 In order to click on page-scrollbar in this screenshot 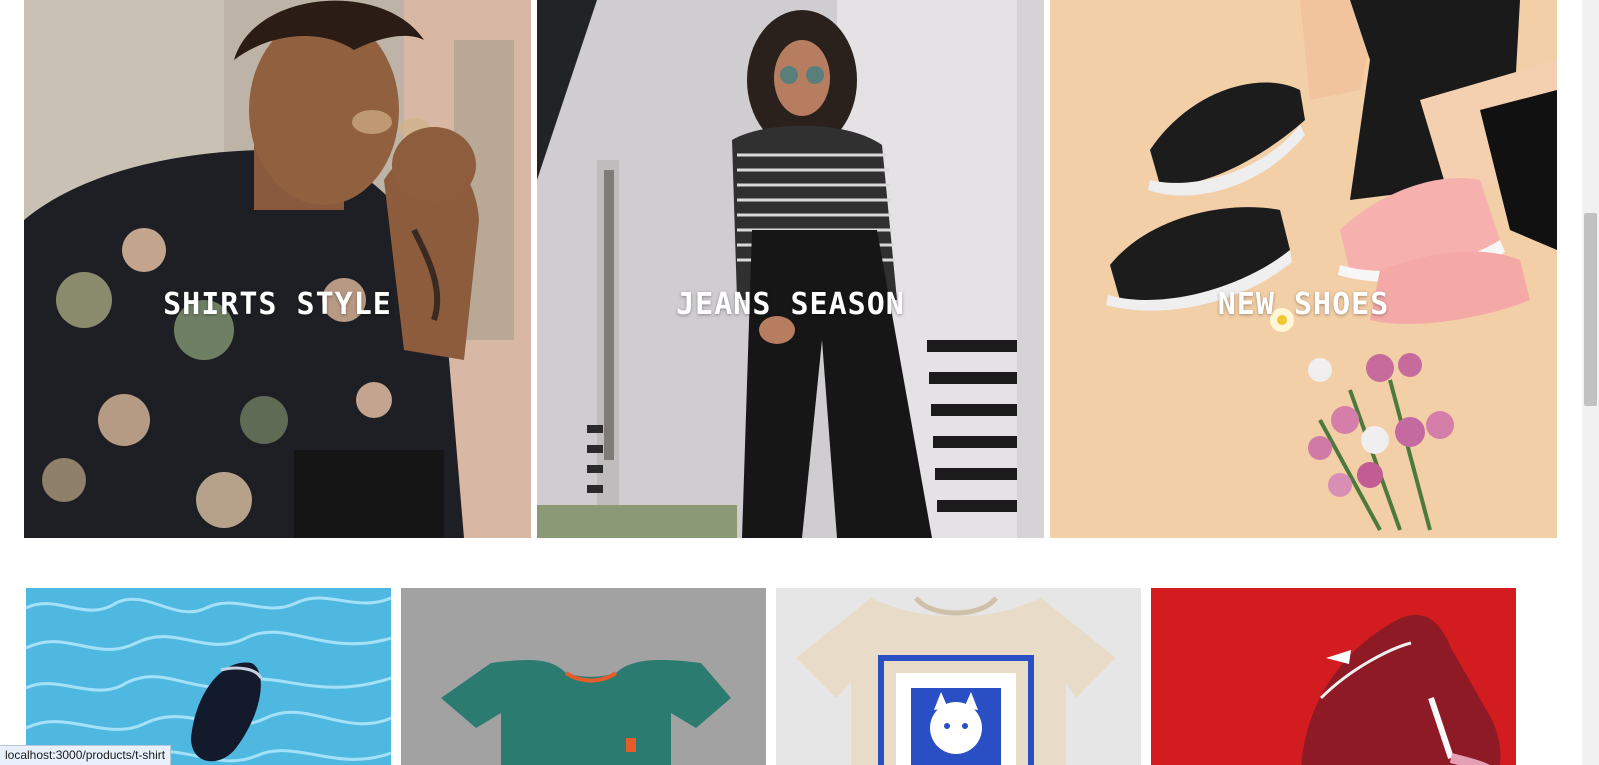, I will do `click(1590, 382)`.